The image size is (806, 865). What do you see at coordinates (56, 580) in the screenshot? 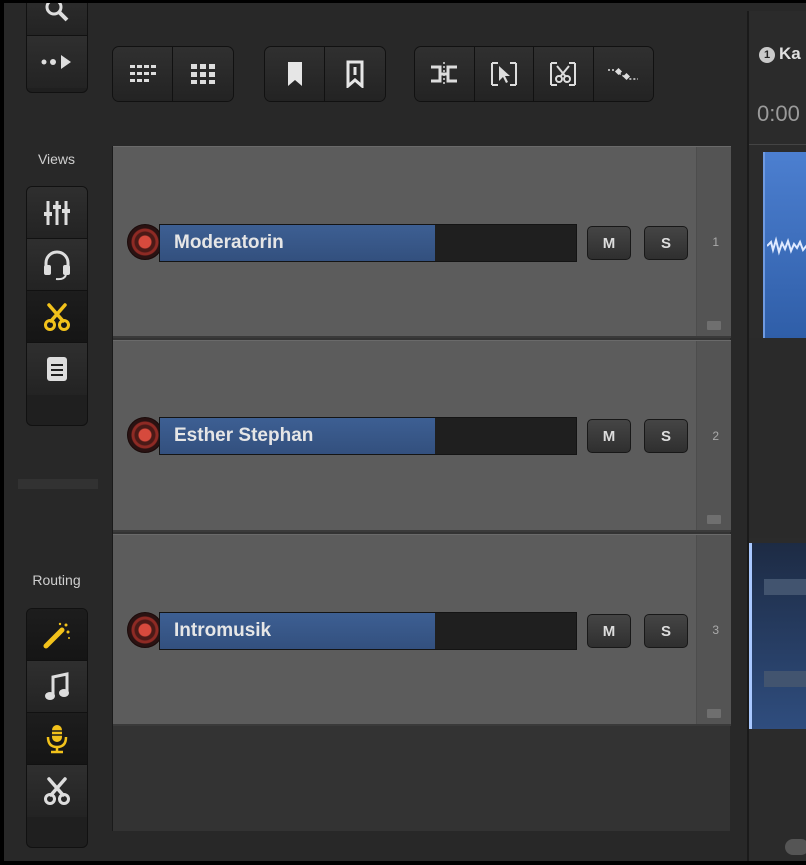
I see `routing-label: Routing` at bounding box center [56, 580].